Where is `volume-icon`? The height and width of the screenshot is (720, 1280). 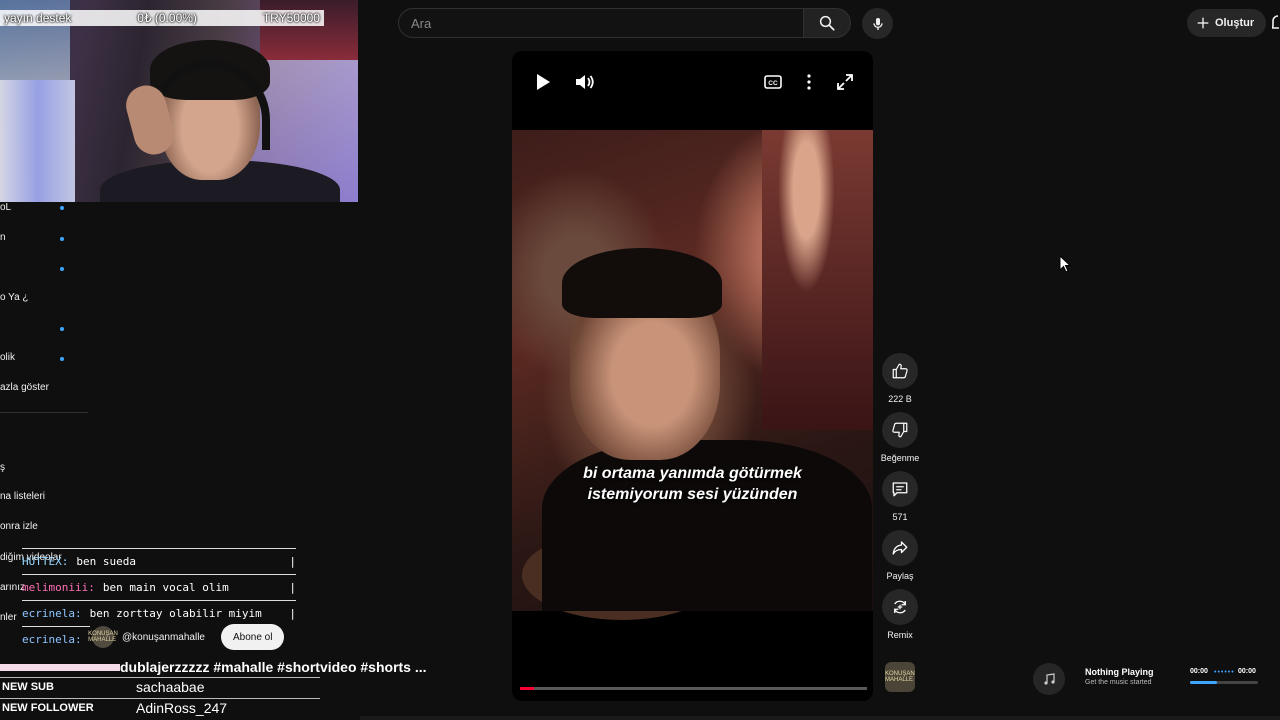
volume-icon is located at coordinates (585, 82).